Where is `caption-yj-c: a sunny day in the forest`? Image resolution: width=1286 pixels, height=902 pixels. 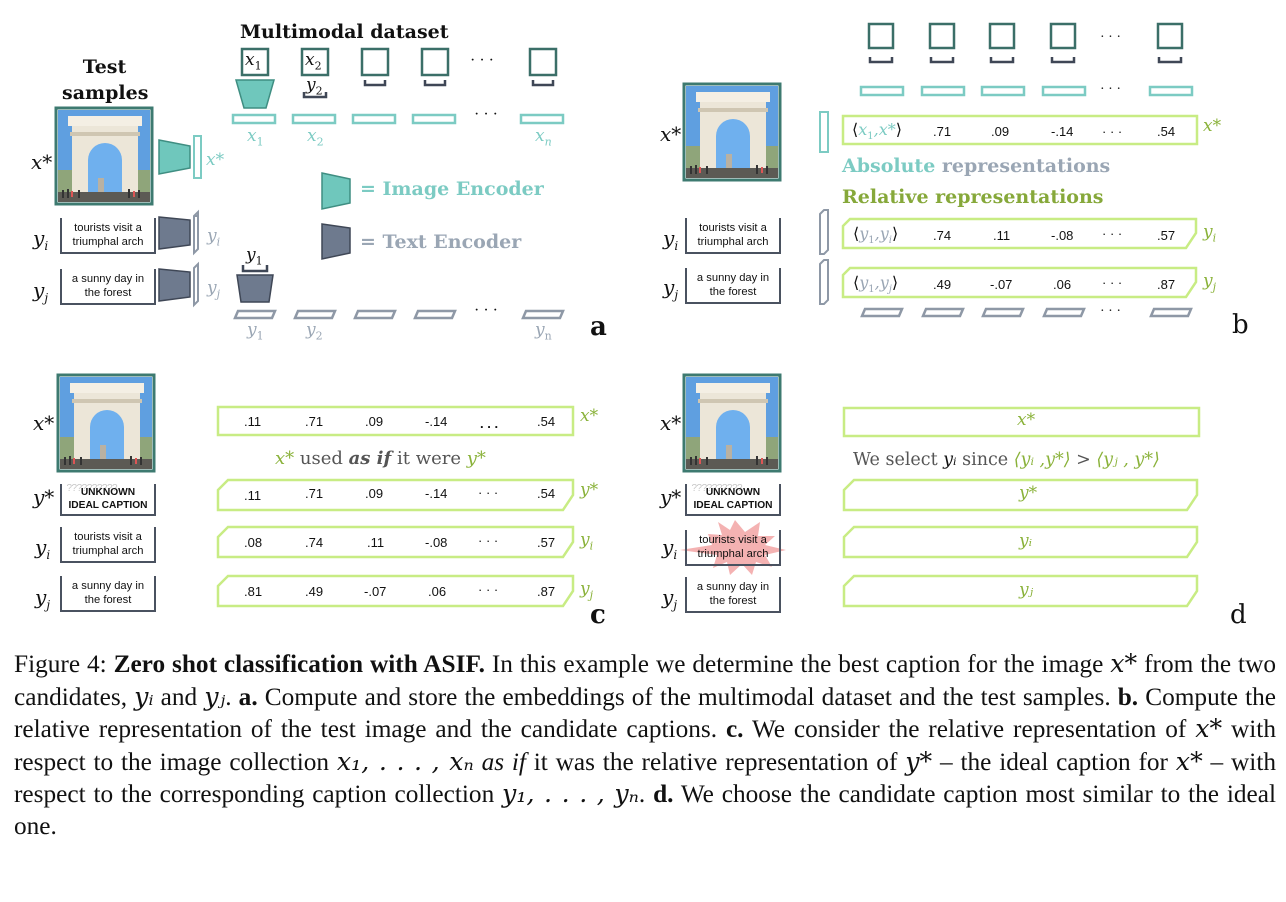
caption-yj-c: a sunny day in the forest is located at coordinates (108, 594).